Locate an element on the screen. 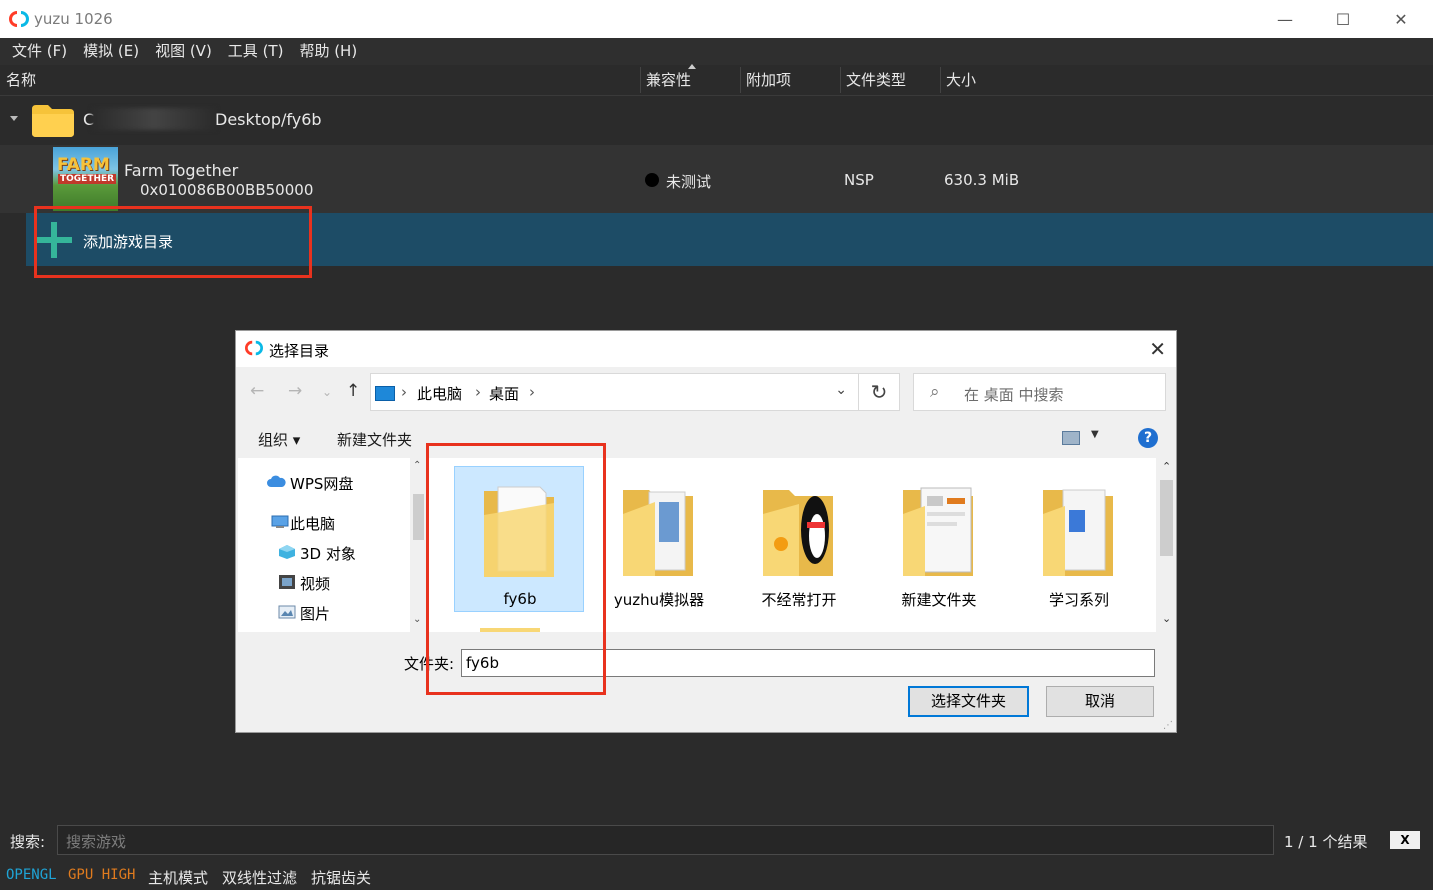  add-game-directory-label: 添加游戏目录 is located at coordinates (128, 242).